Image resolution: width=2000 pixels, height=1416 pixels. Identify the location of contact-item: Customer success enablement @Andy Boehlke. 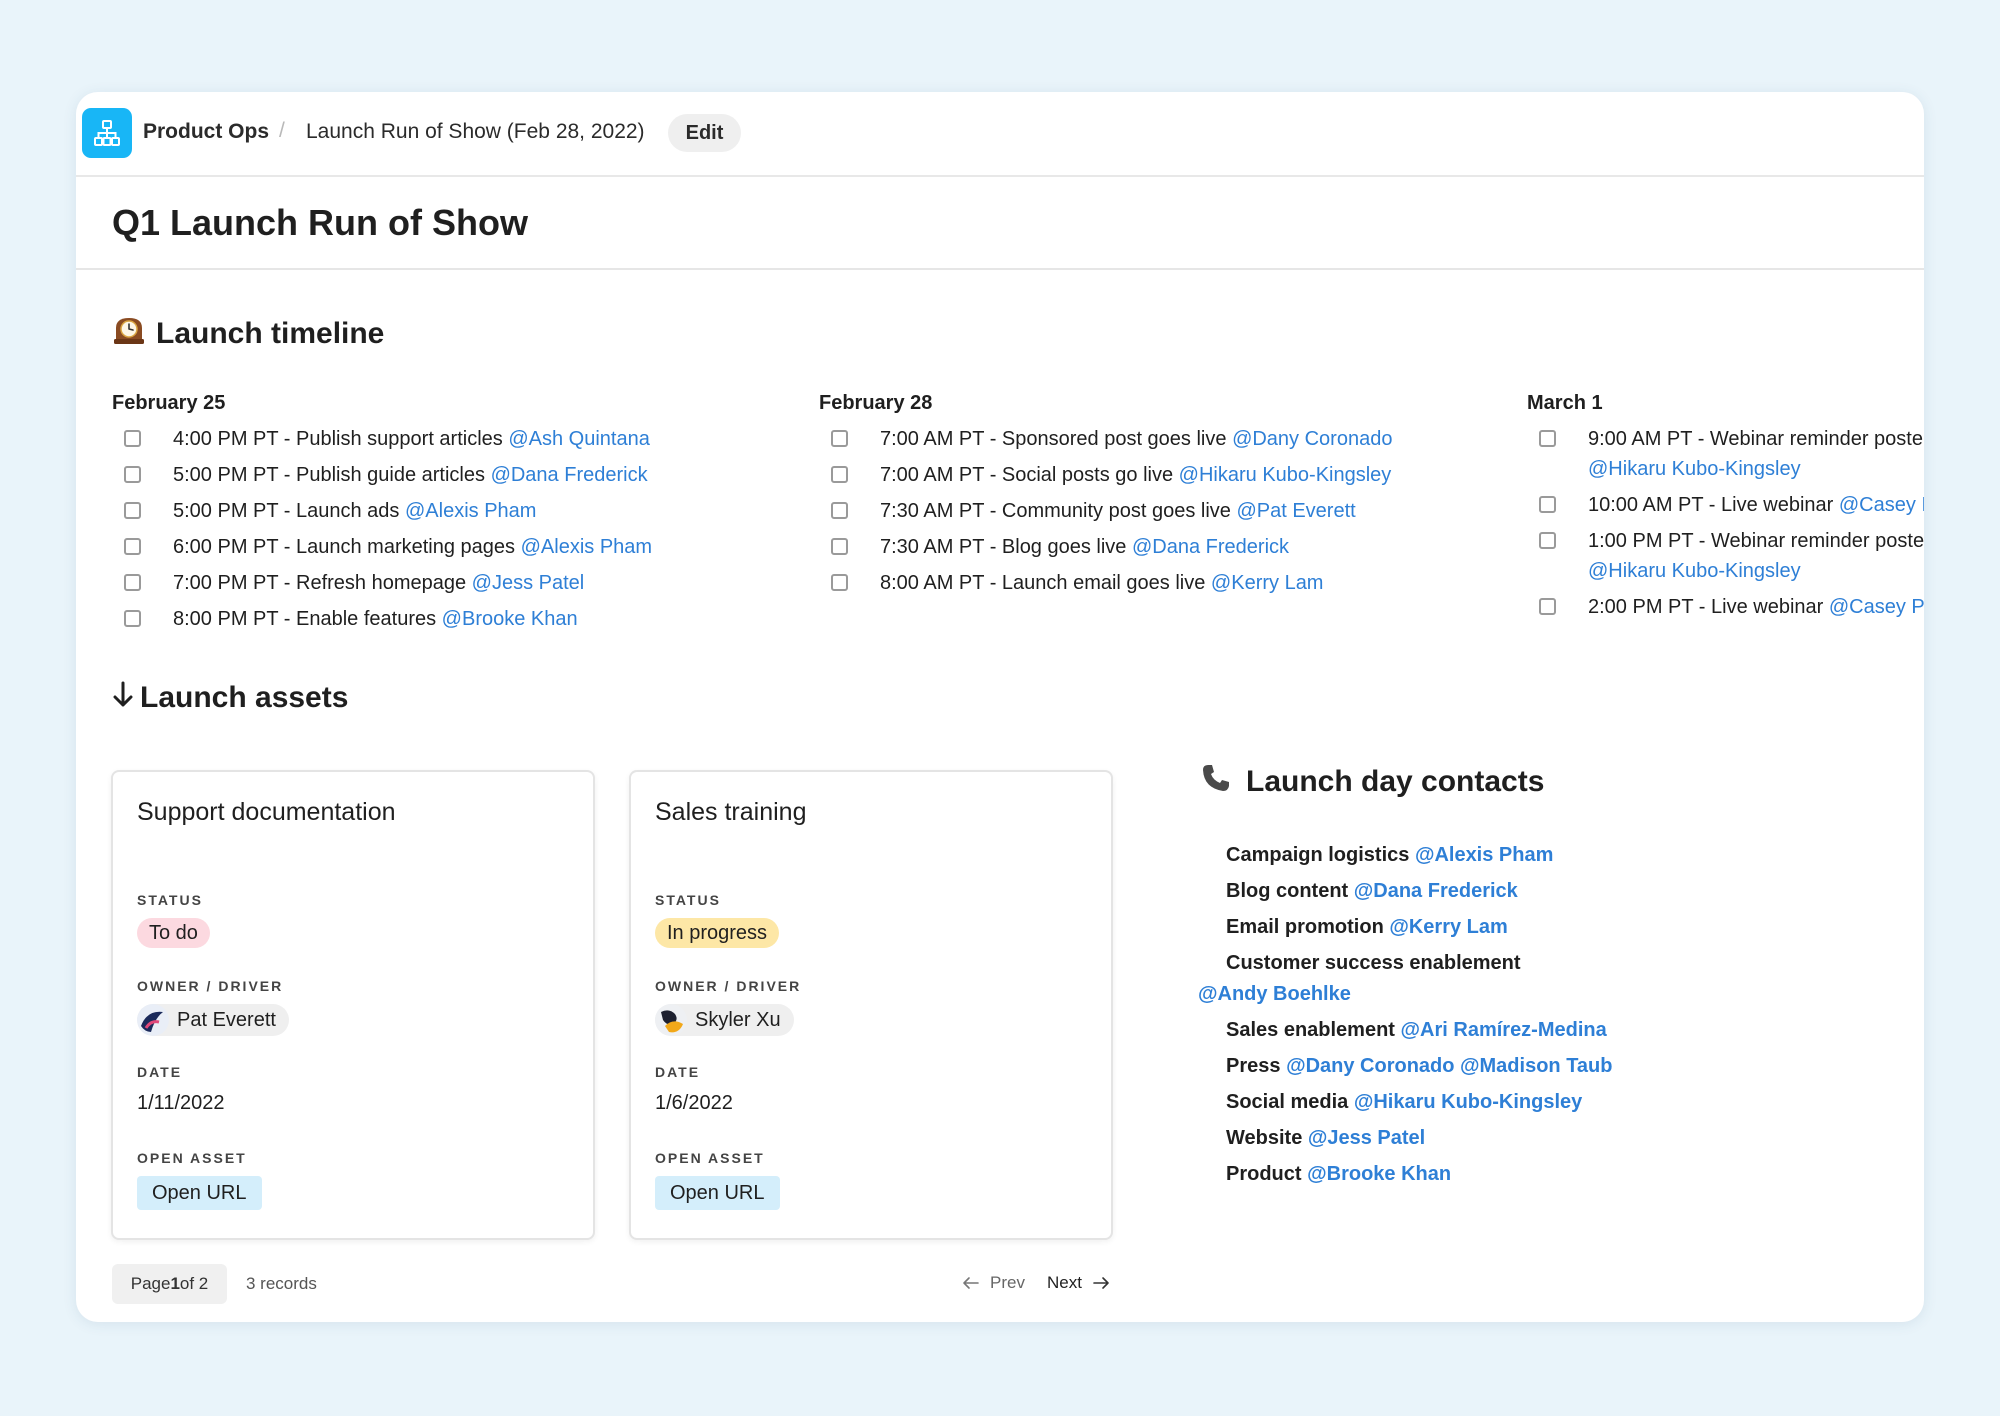
(1499, 979).